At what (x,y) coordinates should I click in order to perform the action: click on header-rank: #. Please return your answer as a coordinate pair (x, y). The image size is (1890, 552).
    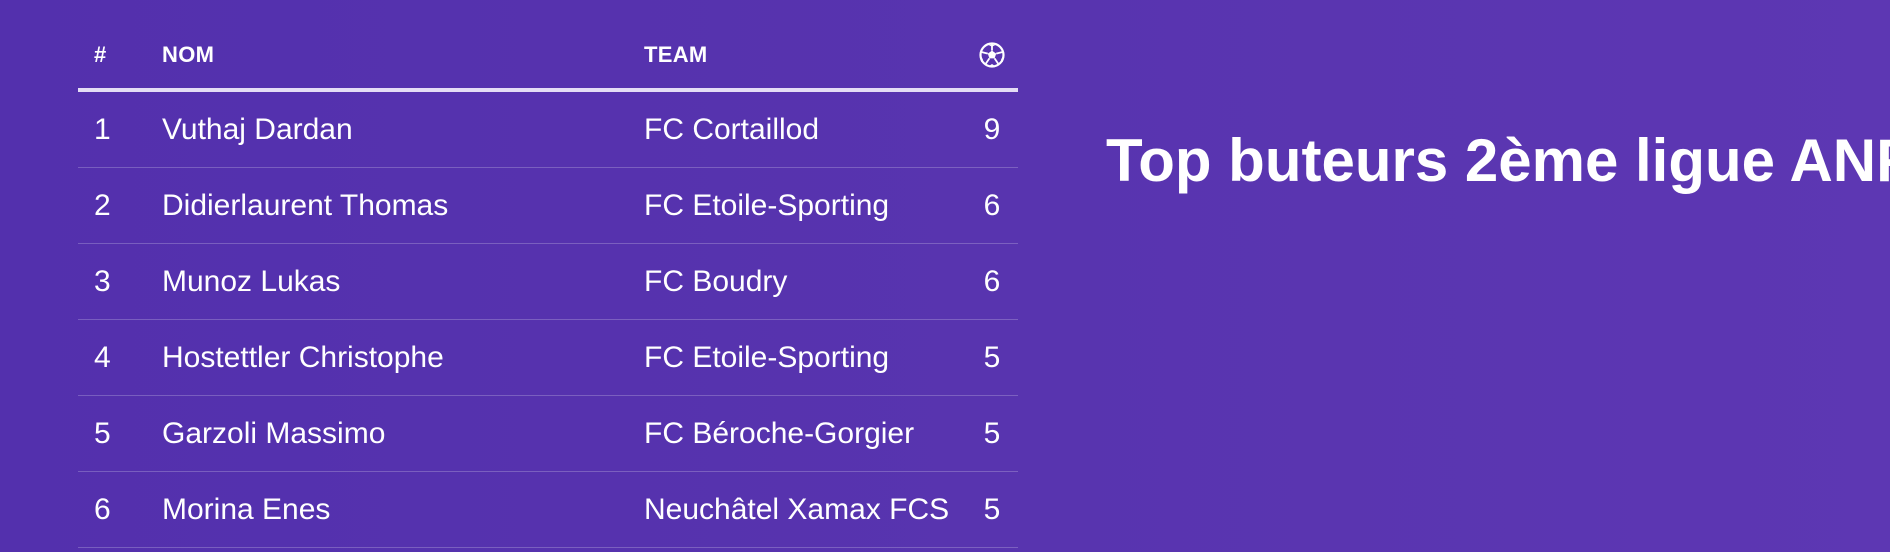
    Looking at the image, I should click on (100, 54).